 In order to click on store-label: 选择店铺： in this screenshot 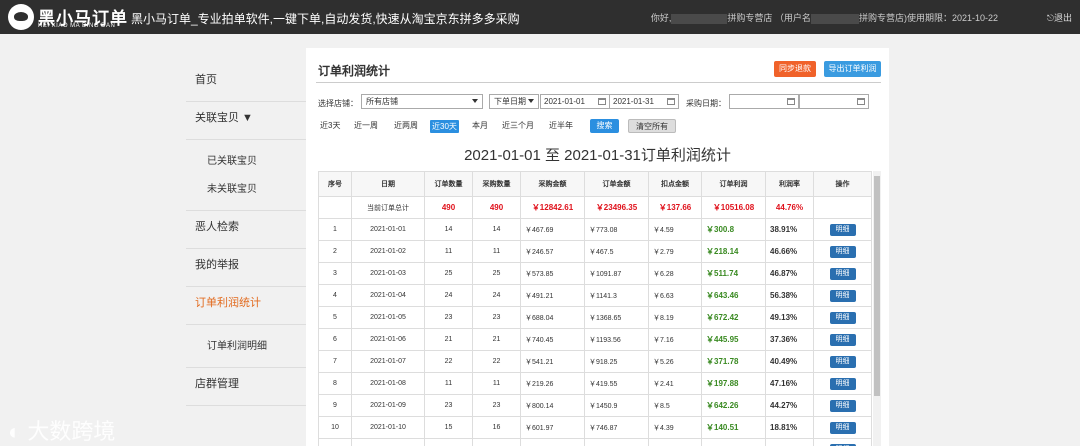, I will do `click(338, 103)`.